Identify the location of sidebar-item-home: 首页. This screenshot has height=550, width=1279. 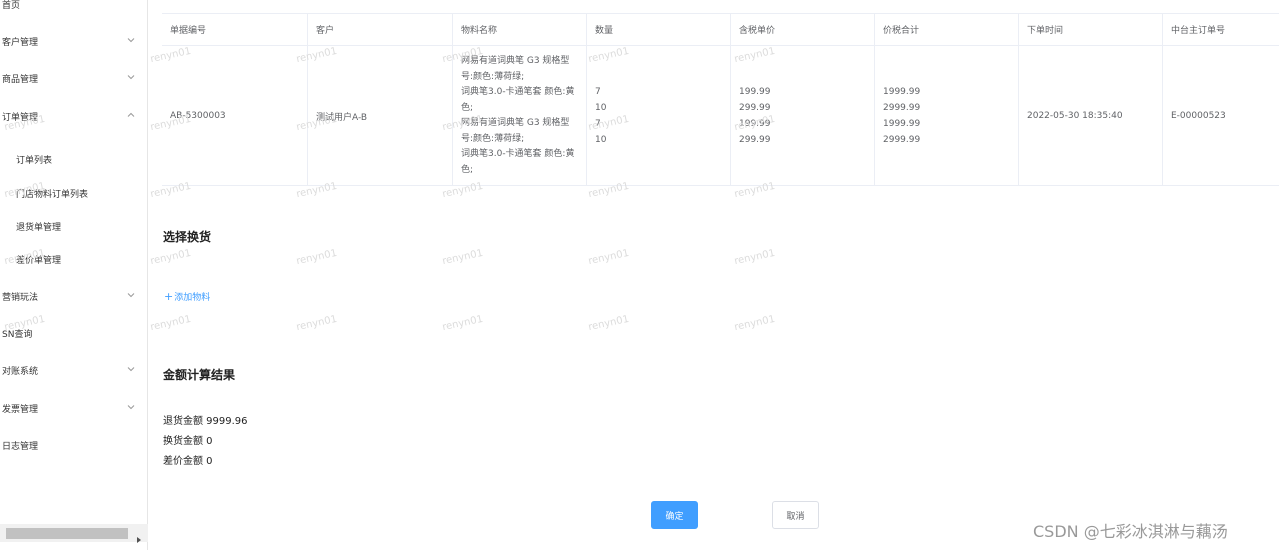
(74, 8).